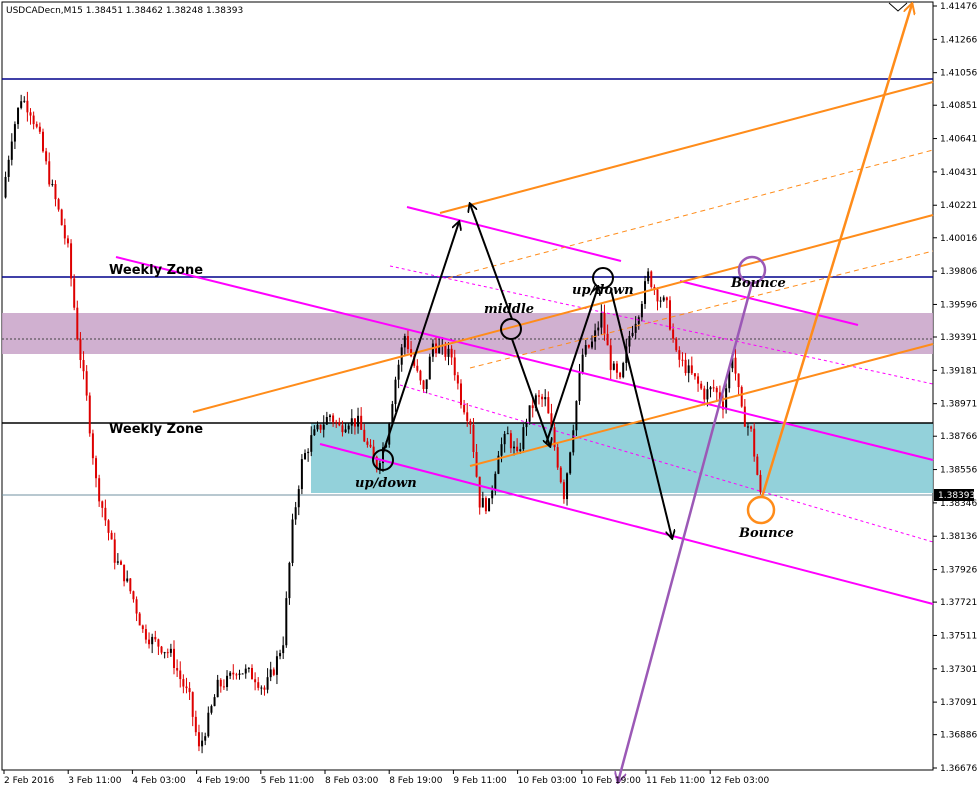 Image resolution: width=977 pixels, height=791 pixels. Describe the element at coordinates (958, 206) in the screenshot. I see `y-tick-label: 1.40221` at that location.